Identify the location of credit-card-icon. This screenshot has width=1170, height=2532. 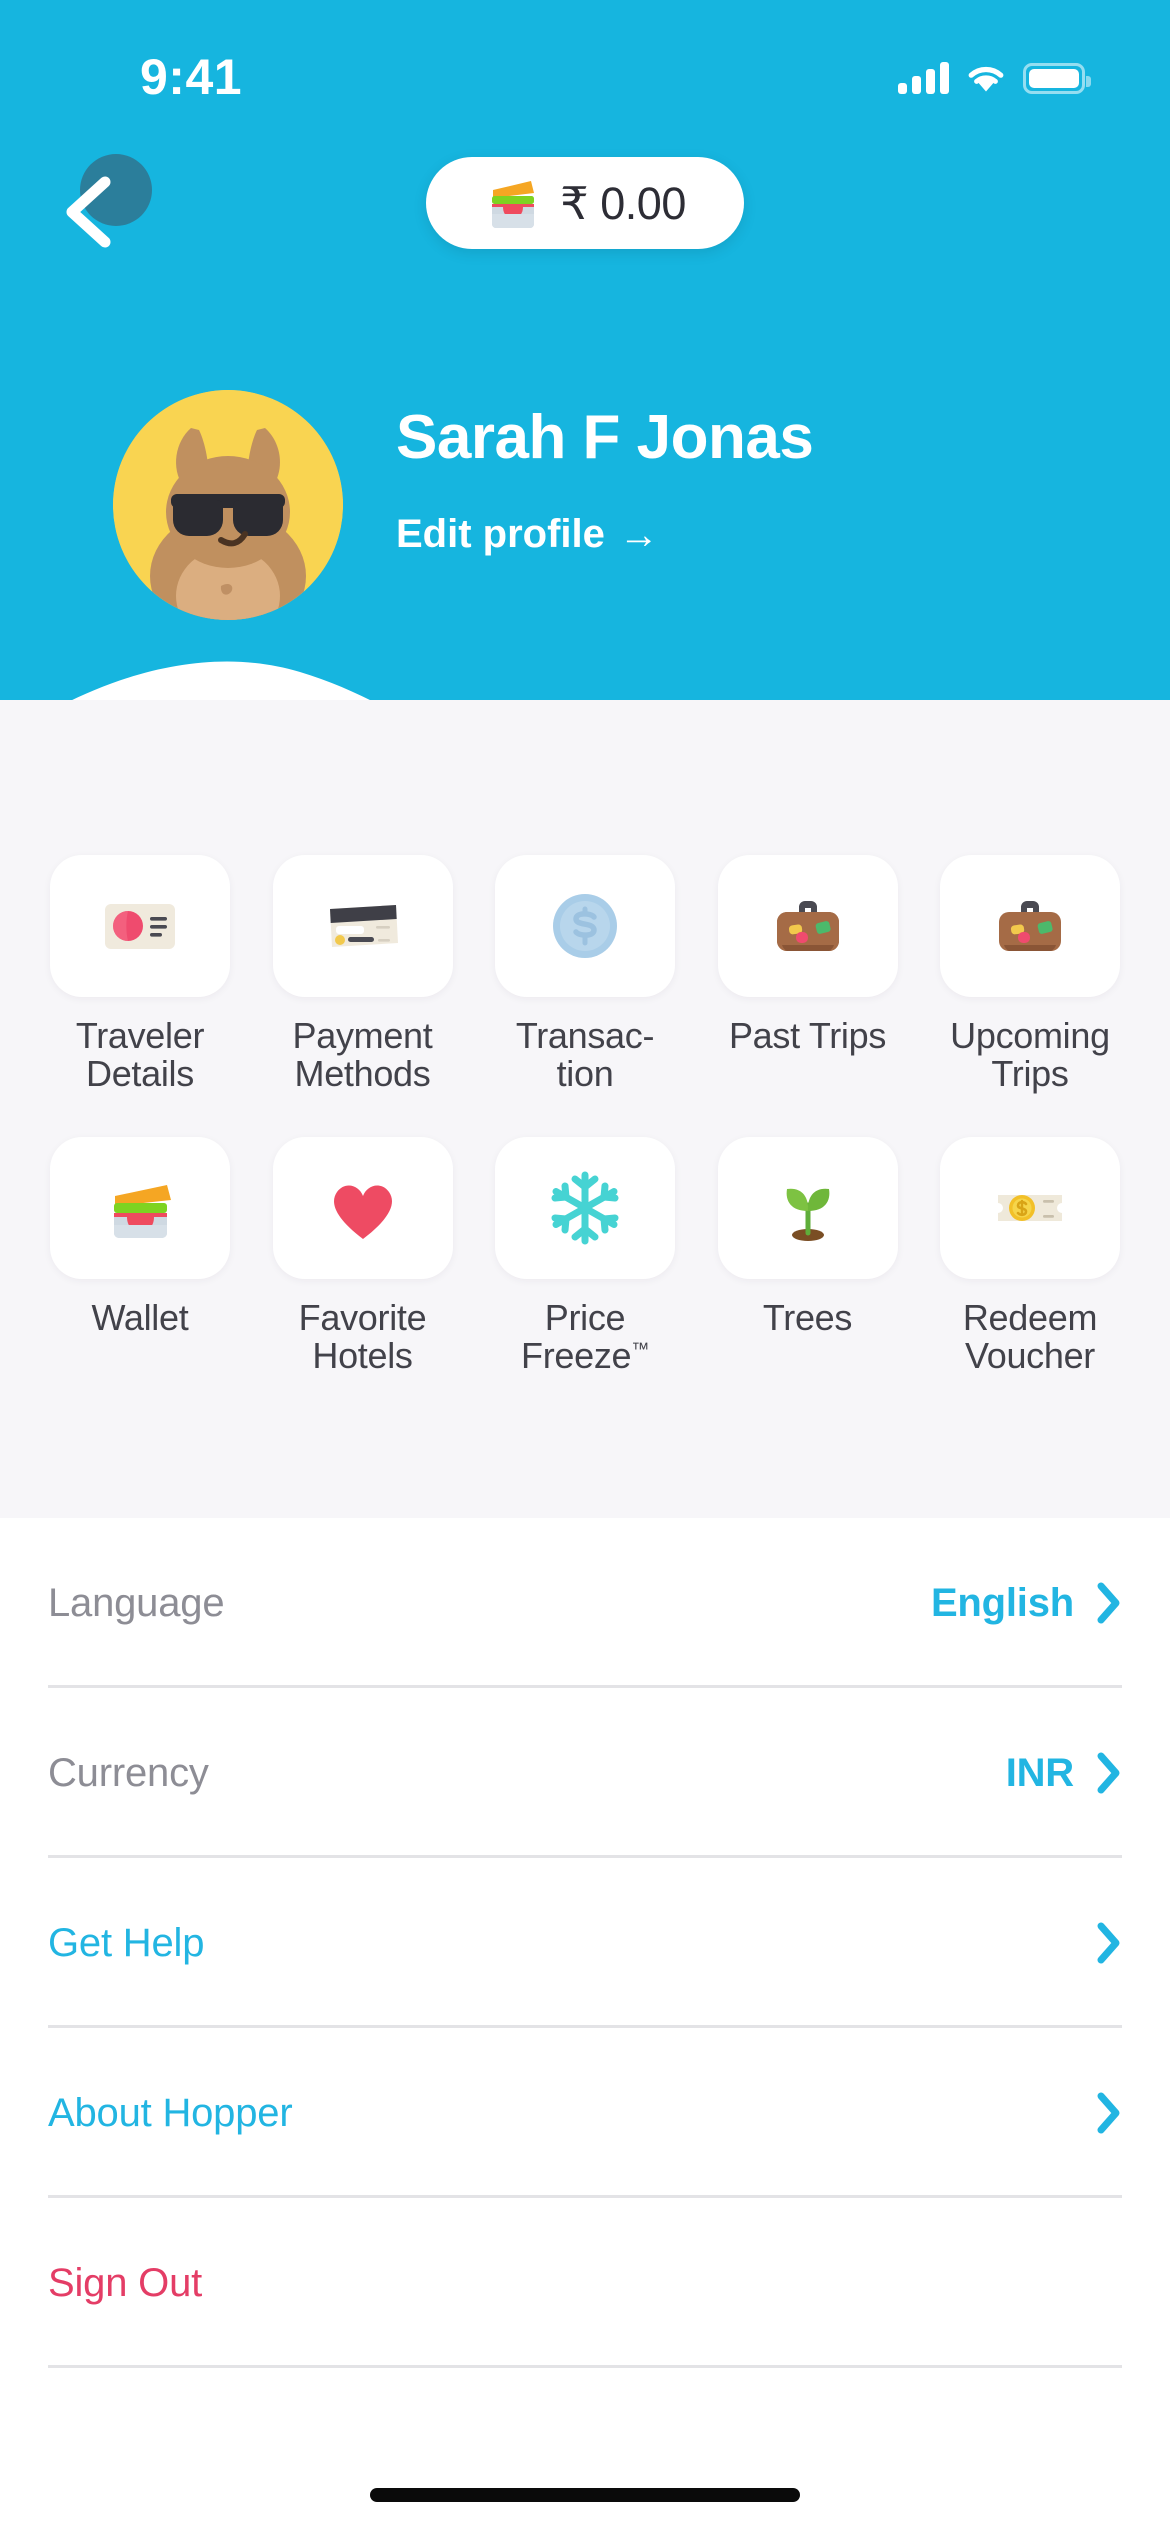
(363, 926).